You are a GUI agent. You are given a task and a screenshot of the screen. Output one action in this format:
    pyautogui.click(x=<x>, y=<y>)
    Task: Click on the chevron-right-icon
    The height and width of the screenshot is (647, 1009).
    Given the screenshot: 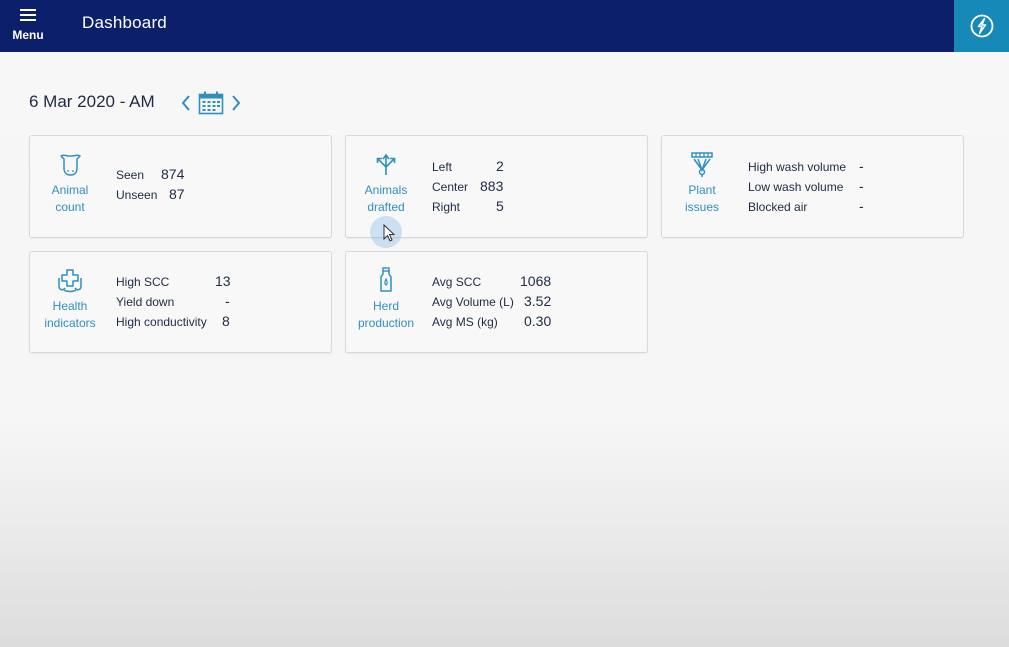 What is the action you would take?
    pyautogui.click(x=236, y=103)
    